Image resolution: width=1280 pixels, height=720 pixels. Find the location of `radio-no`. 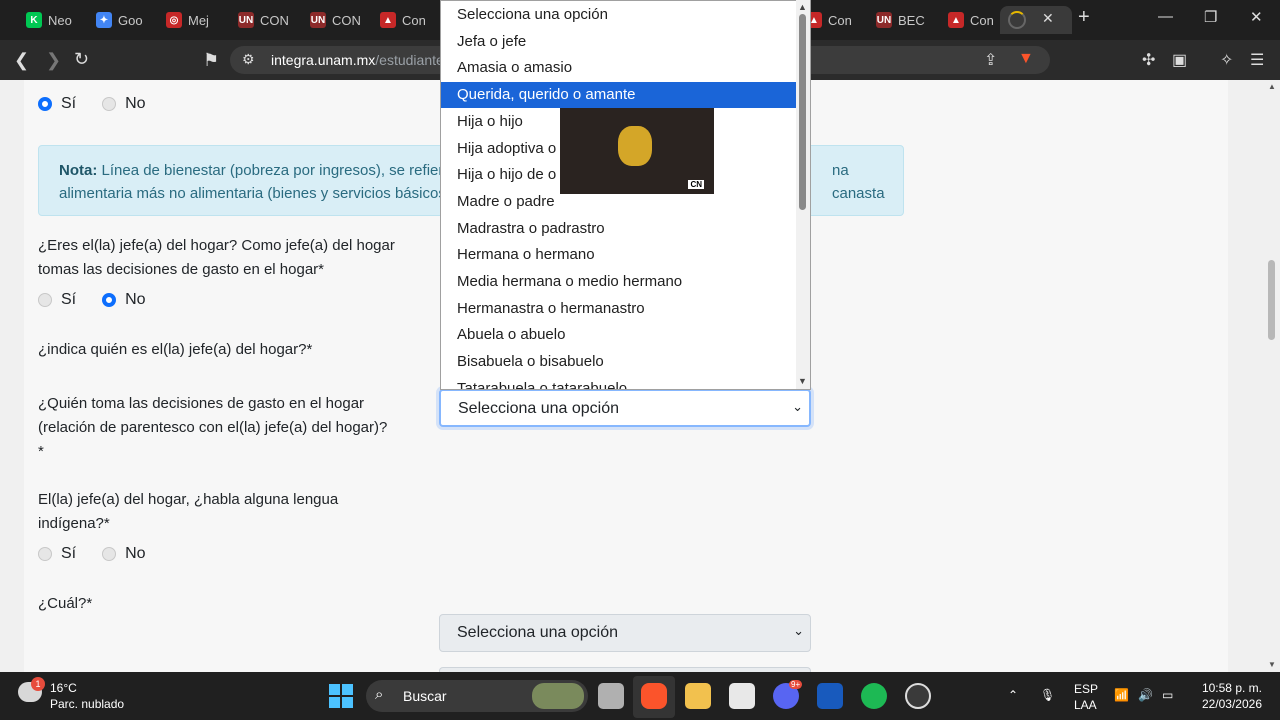

radio-no is located at coordinates (109, 104).